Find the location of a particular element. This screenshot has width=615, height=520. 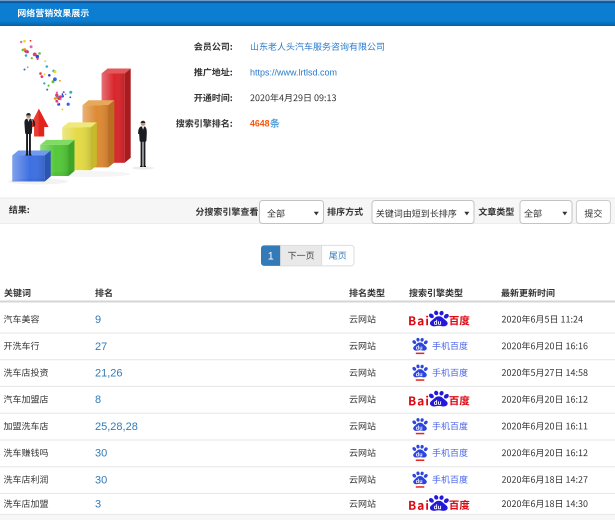

svg-text: 9 is located at coordinates (98, 320).